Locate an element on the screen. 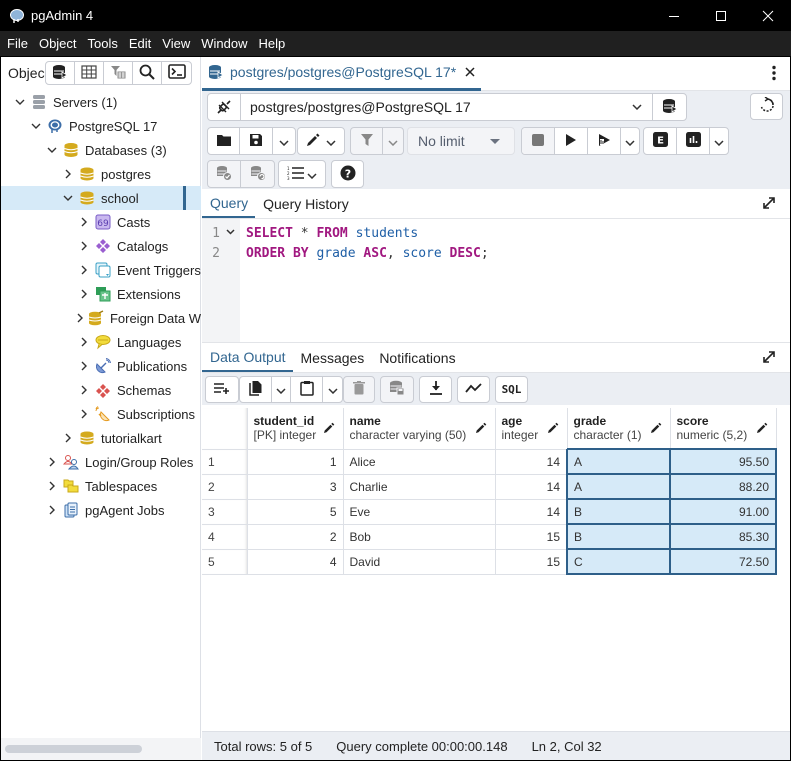 The image size is (791, 761). row-number-cell: 5 is located at coordinates (225, 562).